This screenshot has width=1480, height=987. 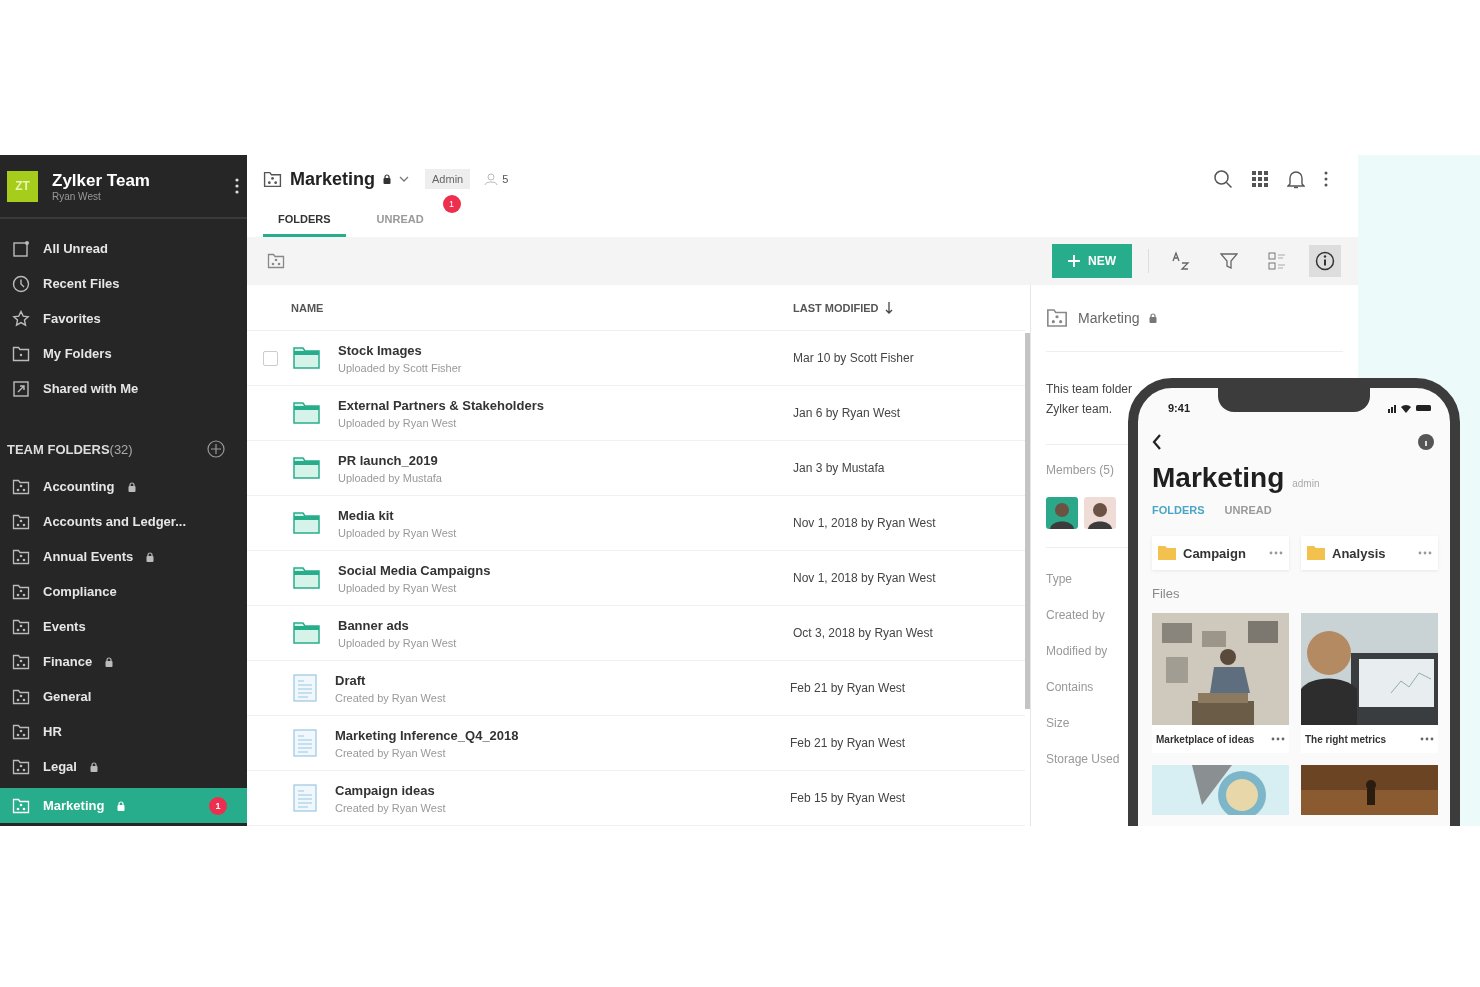 I want to click on checkbox, so click(x=270, y=358).